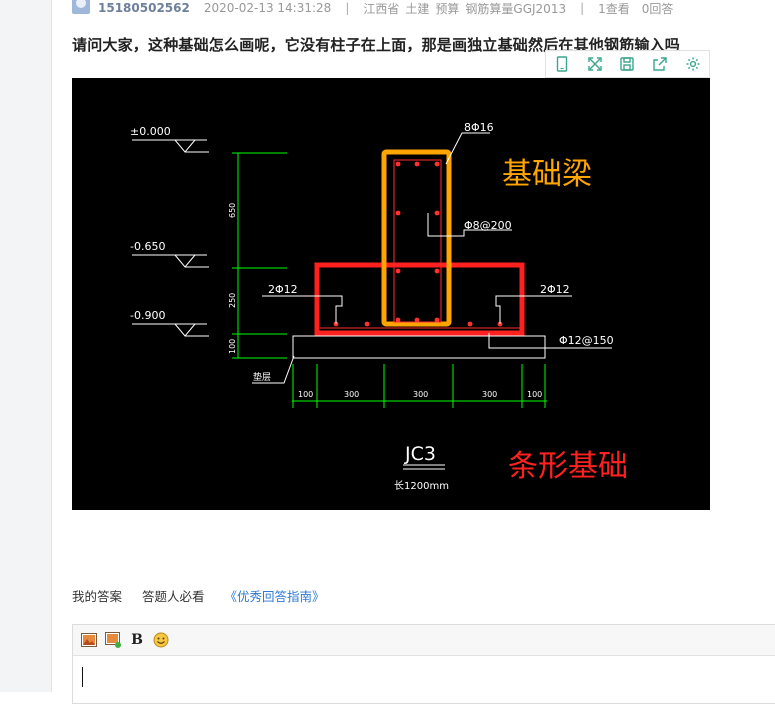 This screenshot has height=704, width=775. I want to click on dim-h-0: 100, so click(305, 394).